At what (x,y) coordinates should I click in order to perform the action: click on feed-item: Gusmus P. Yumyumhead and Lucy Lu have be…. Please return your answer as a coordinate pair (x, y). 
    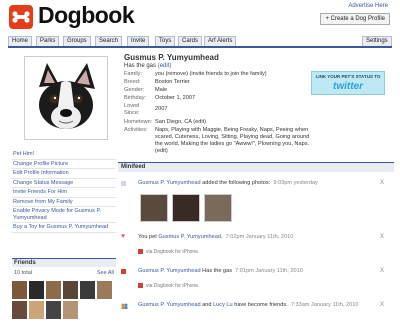
    Looking at the image, I should click on (256, 305).